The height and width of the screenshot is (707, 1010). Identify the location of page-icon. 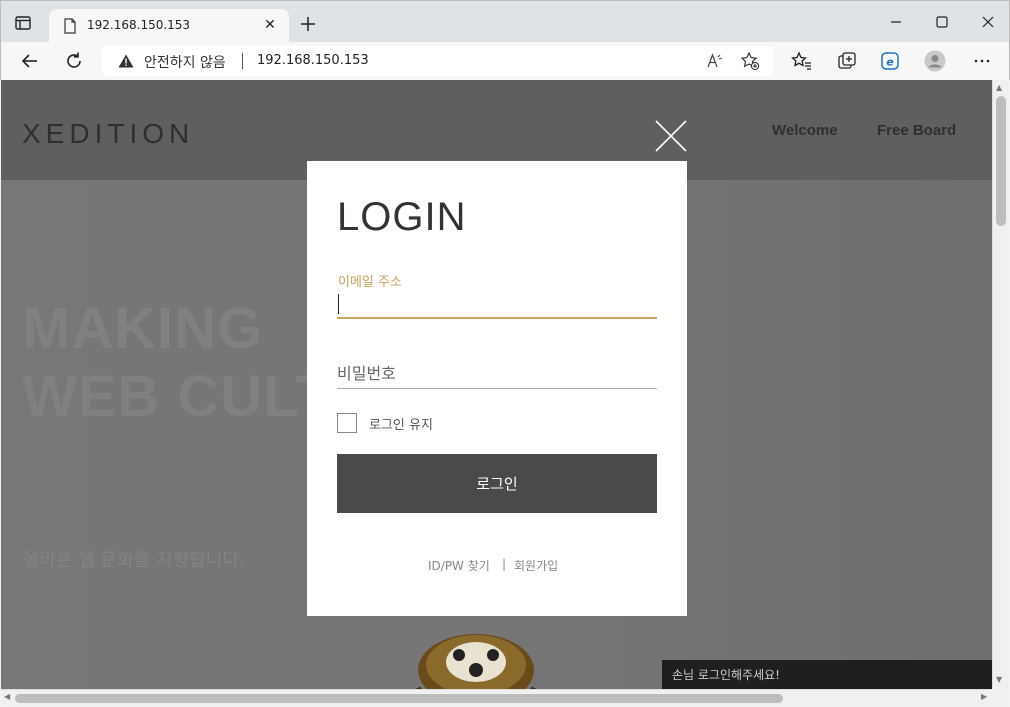
(70, 26).